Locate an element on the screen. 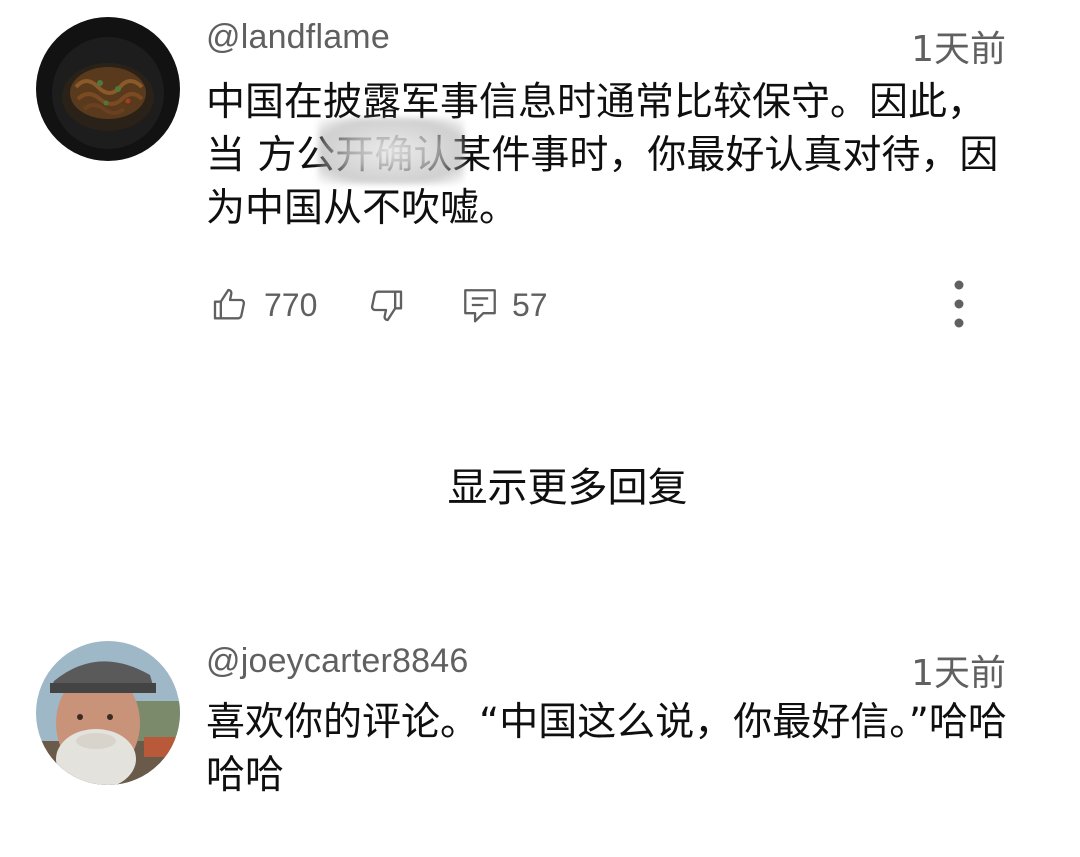 This screenshot has width=1080, height=857. like-count: 770 is located at coordinates (291, 304).